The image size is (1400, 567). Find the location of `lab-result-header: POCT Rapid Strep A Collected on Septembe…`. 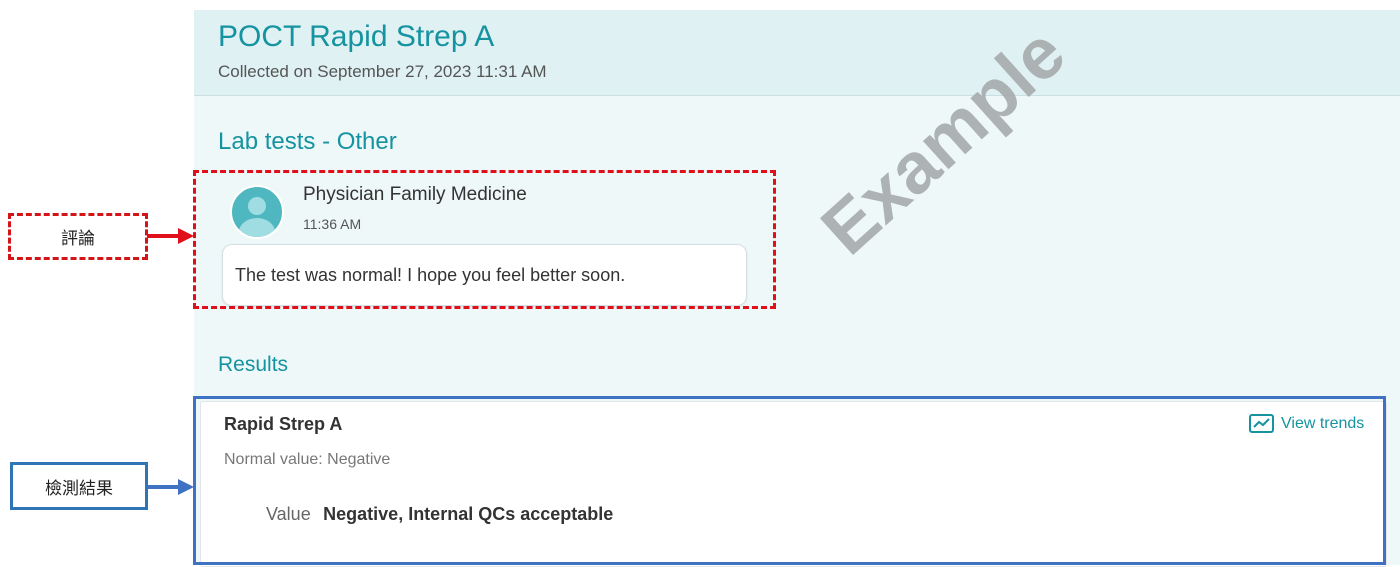

lab-result-header: POCT Rapid Strep A Collected on Septembe… is located at coordinates (797, 53).